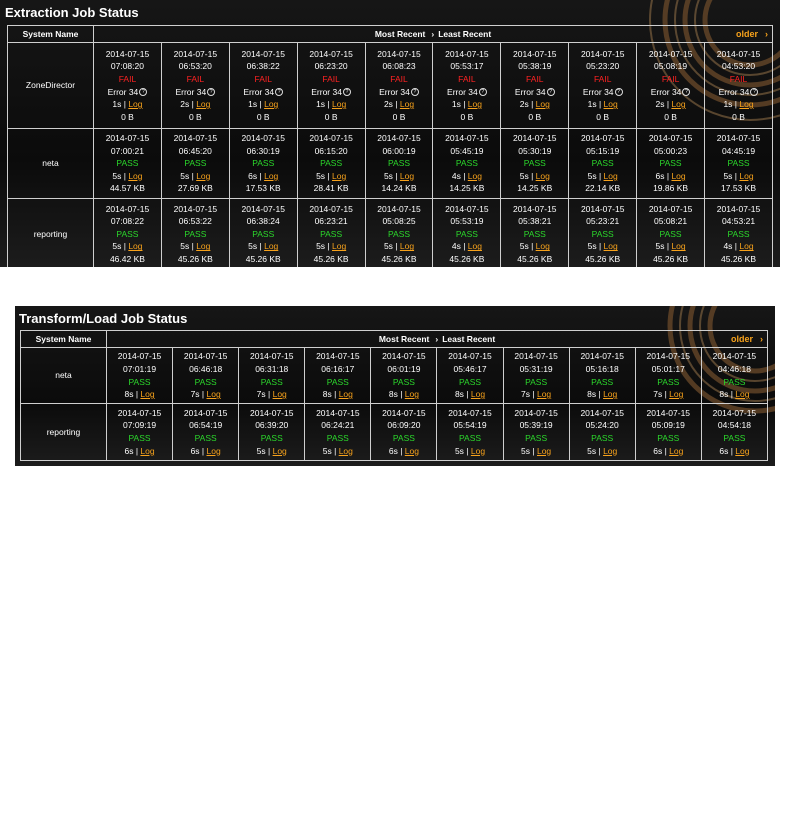 This screenshot has height=839, width=792. Describe the element at coordinates (263, 221) in the screenshot. I see `run-time: 06:38:24` at that location.